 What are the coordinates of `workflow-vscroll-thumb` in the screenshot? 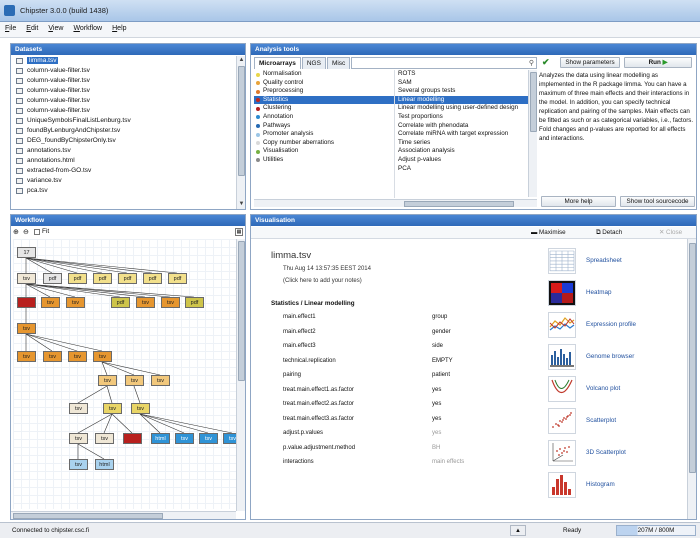 It's located at (241, 311).